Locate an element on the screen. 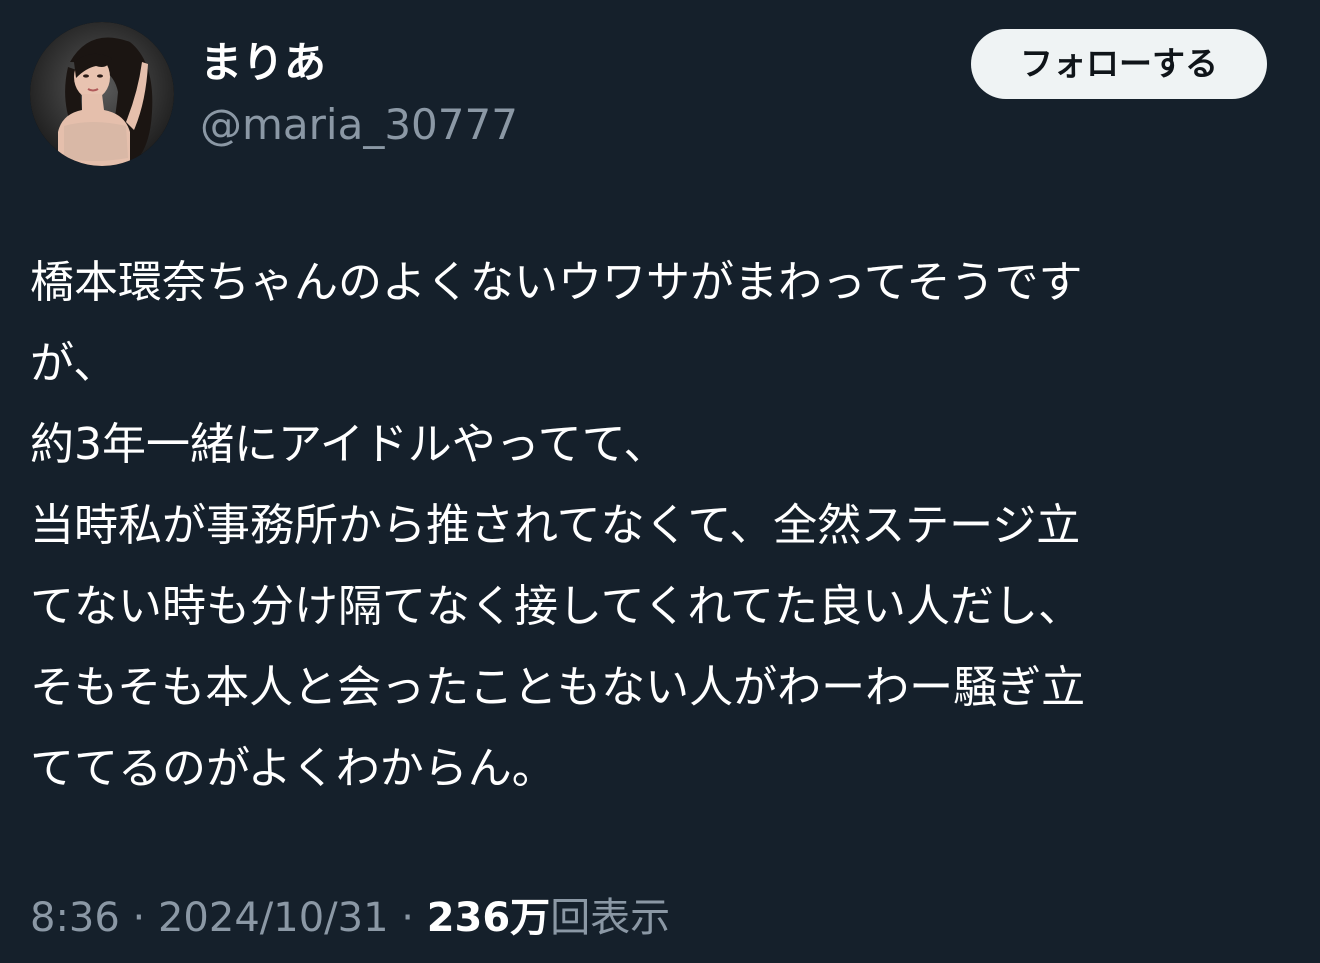 The width and height of the screenshot is (1320, 963). tweet-line: そもそも本人と会ったこともない人がわーわー騒ぎ立 is located at coordinates (558, 687).